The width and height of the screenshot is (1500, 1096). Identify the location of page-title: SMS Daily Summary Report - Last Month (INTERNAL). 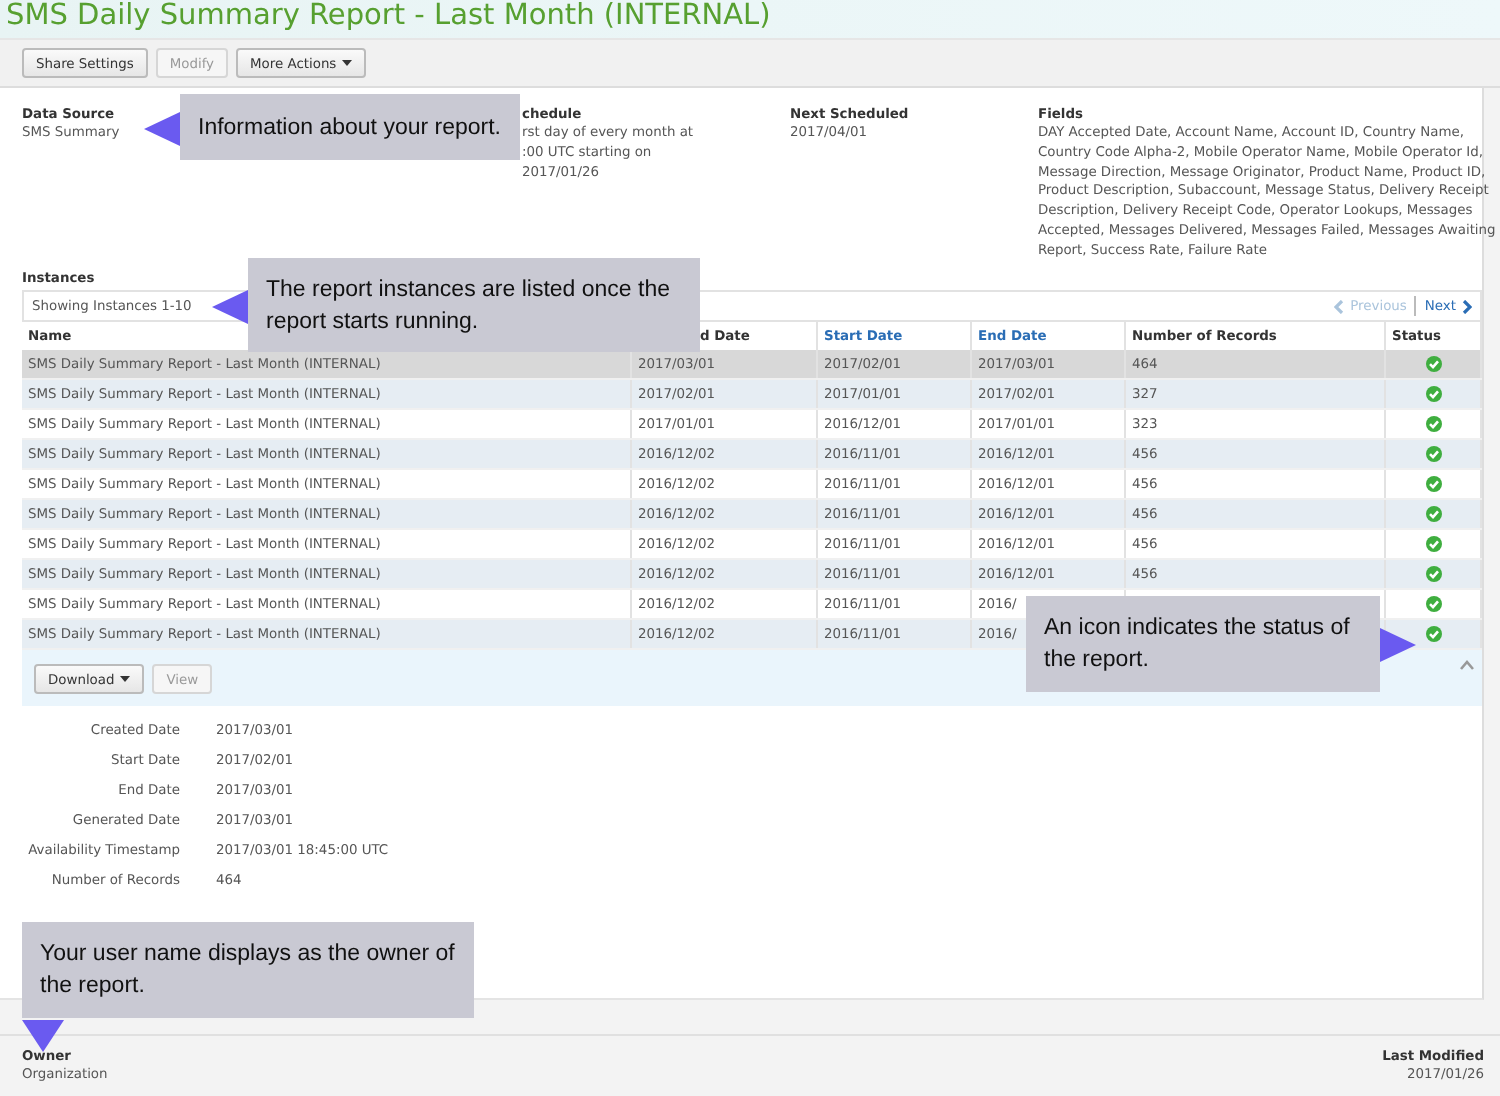
(388, 17).